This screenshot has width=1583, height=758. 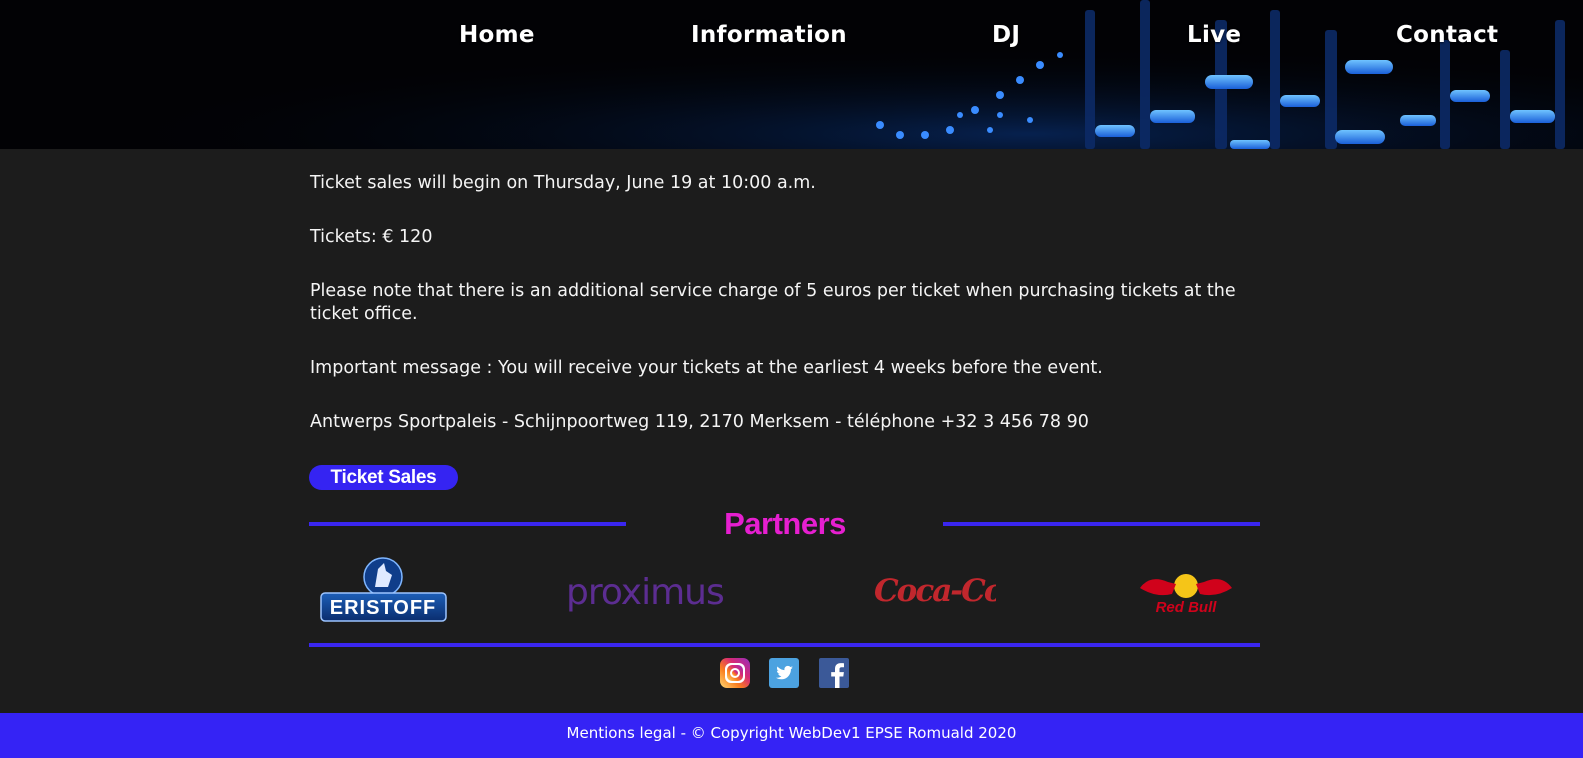 What do you see at coordinates (645, 592) in the screenshot?
I see `proximus-logo-text: proximus` at bounding box center [645, 592].